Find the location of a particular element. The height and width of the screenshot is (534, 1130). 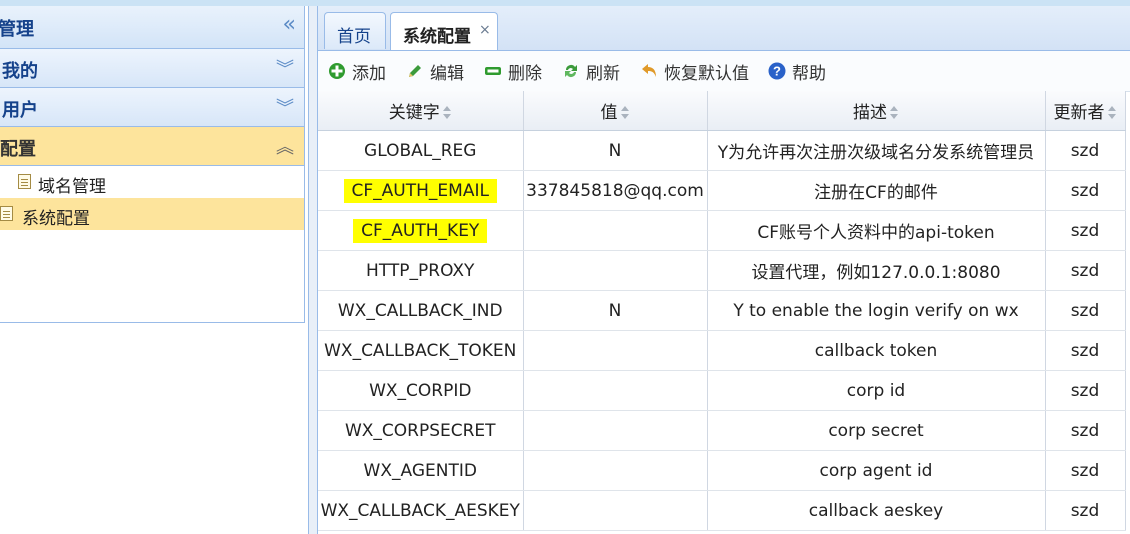

collapse-up-icon: ︽ is located at coordinates (285, 146).